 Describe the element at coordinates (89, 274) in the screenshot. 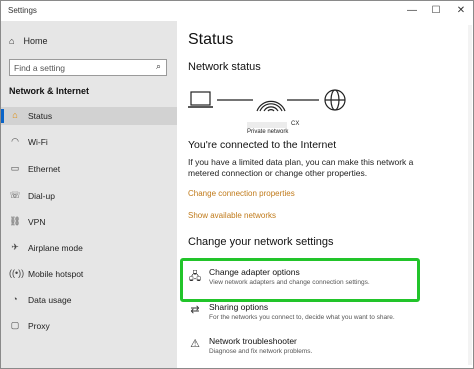

I see `sidebar-item-mobile-hotspot: ((•)) Mobile hotspot` at that location.